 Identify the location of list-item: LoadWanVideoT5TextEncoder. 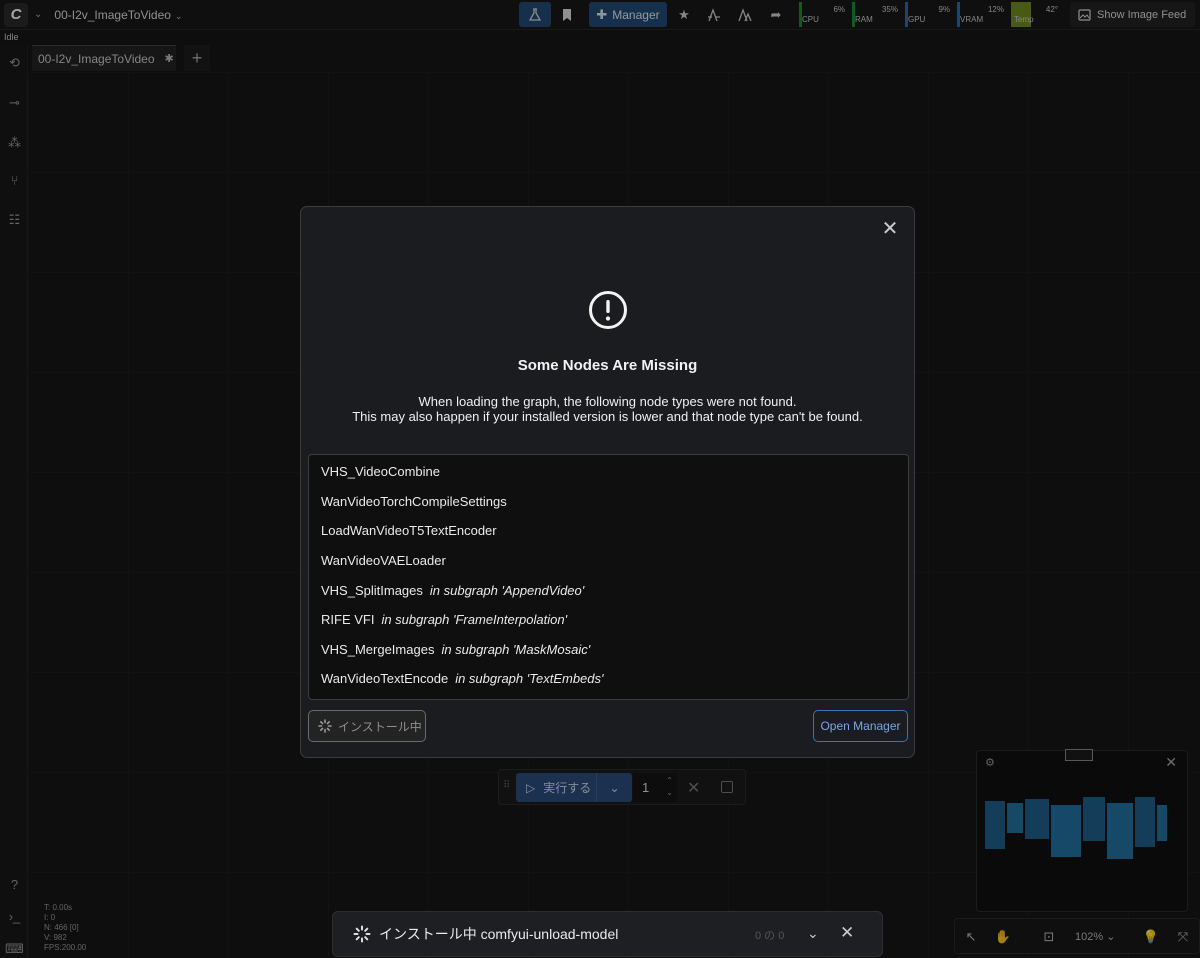
(608, 531).